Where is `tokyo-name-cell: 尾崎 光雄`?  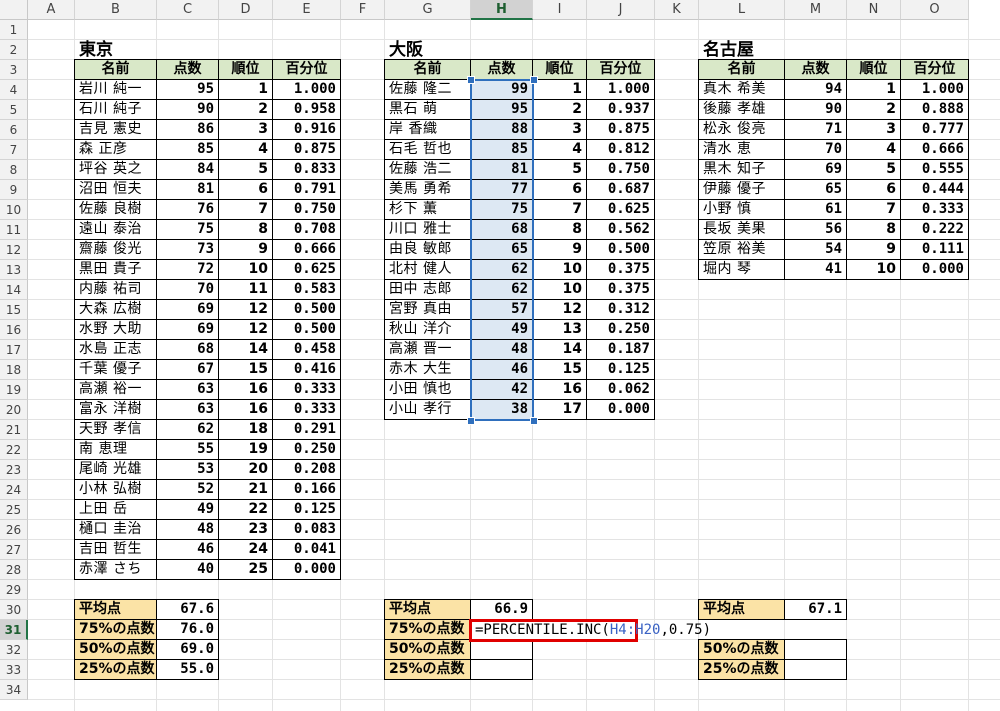 tokyo-name-cell: 尾崎 光雄 is located at coordinates (115, 469).